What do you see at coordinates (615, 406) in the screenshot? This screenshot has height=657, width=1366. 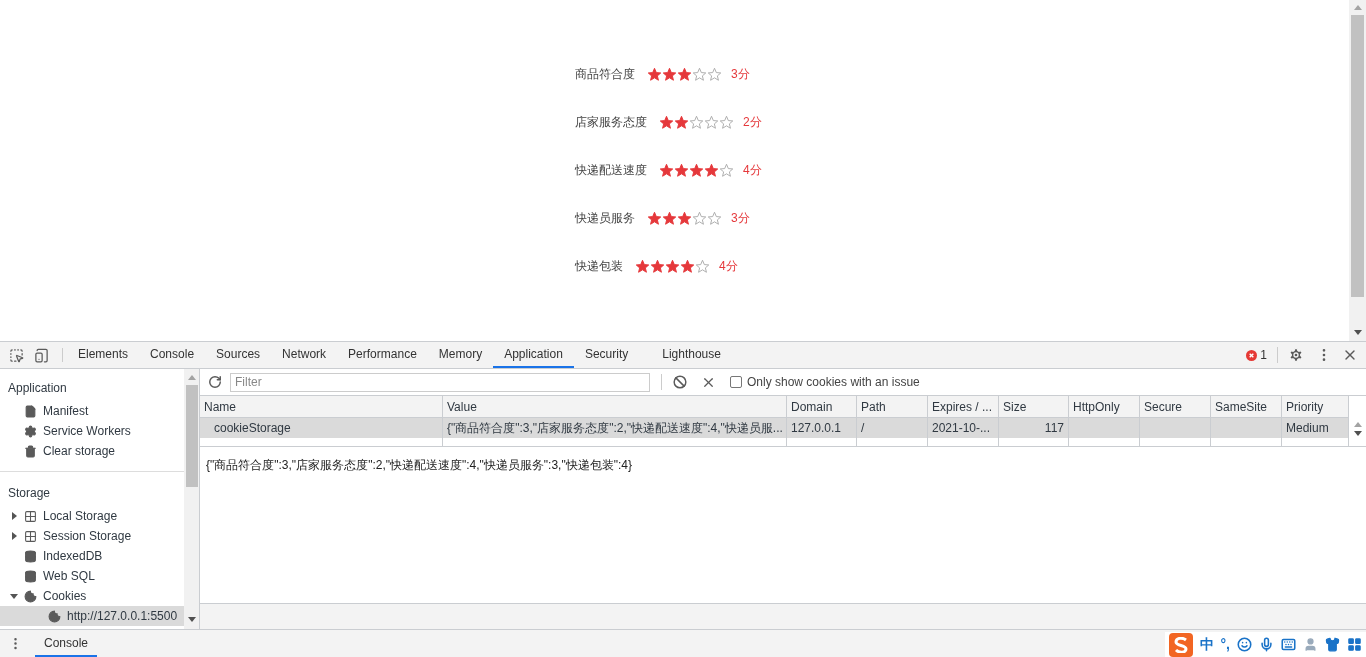 I see `column-header: Value` at bounding box center [615, 406].